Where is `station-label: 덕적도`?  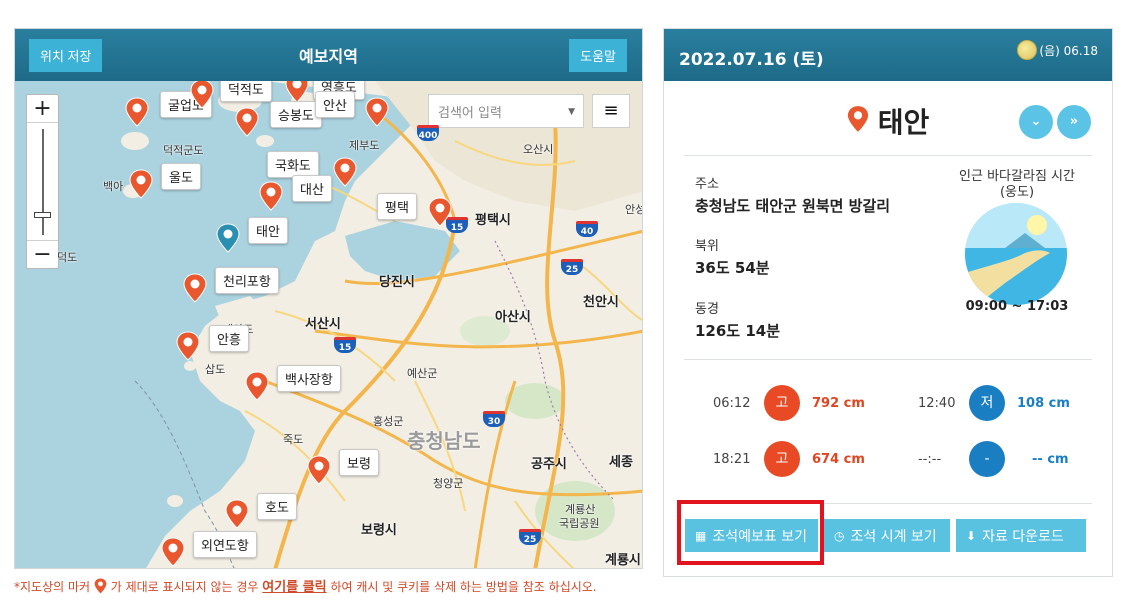 station-label: 덕적도 is located at coordinates (246, 91).